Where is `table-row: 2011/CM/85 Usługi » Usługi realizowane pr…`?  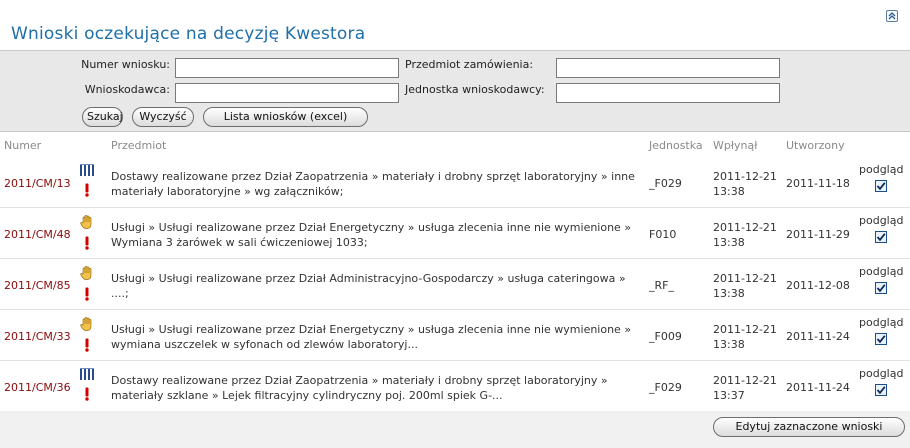 table-row: 2011/CM/85 Usługi » Usługi realizowane pr… is located at coordinates (455, 284).